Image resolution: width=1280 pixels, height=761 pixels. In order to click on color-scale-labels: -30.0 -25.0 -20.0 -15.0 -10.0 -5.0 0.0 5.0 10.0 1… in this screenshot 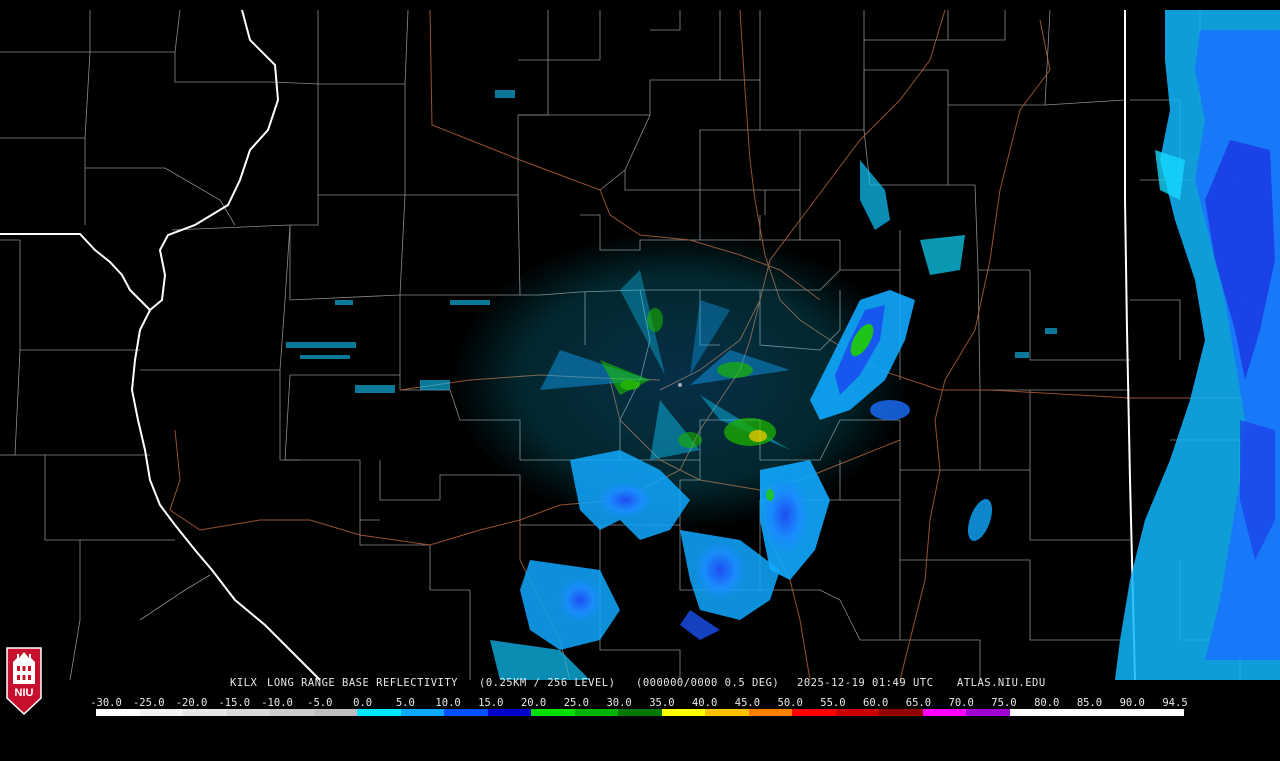, I will do `click(640, 703)`.